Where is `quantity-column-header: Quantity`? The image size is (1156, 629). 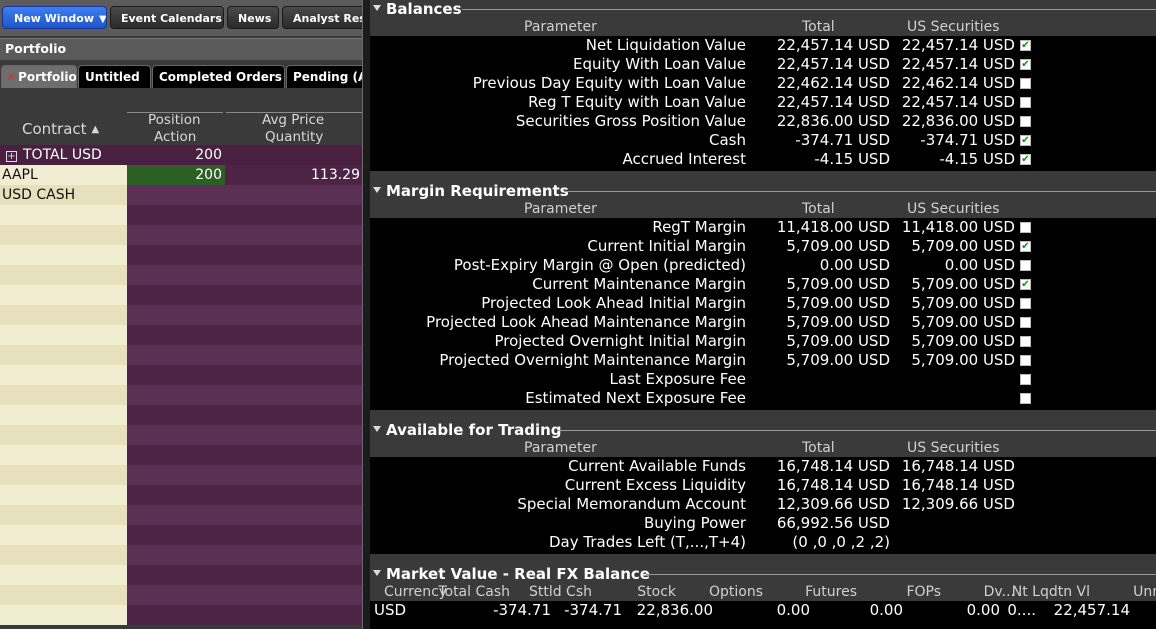
quantity-column-header: Quantity is located at coordinates (294, 137).